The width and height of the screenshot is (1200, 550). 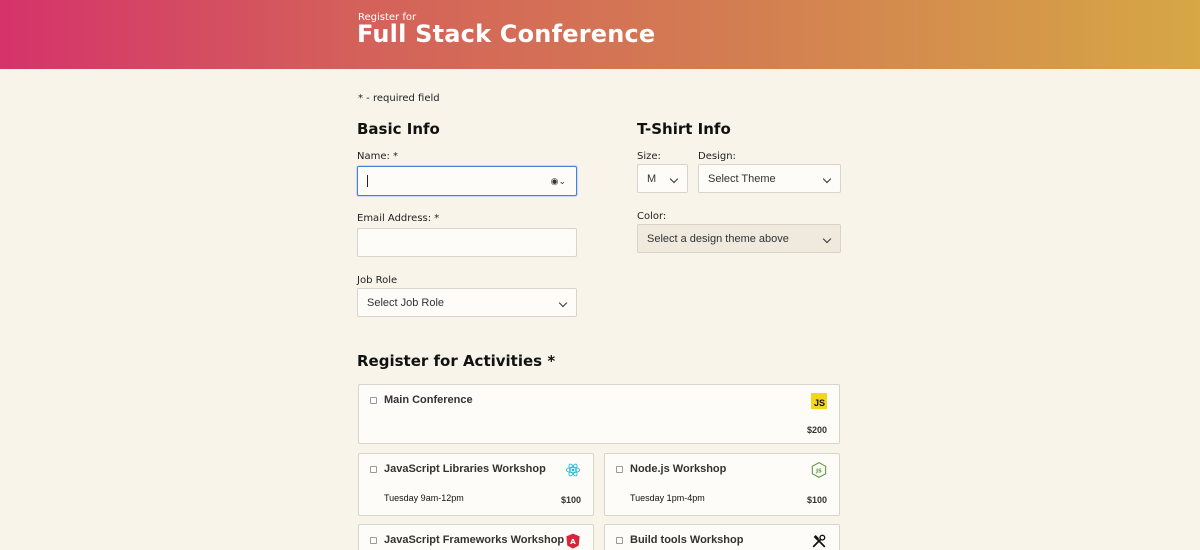 I want to click on javascript-icon: JS, so click(x=819, y=401).